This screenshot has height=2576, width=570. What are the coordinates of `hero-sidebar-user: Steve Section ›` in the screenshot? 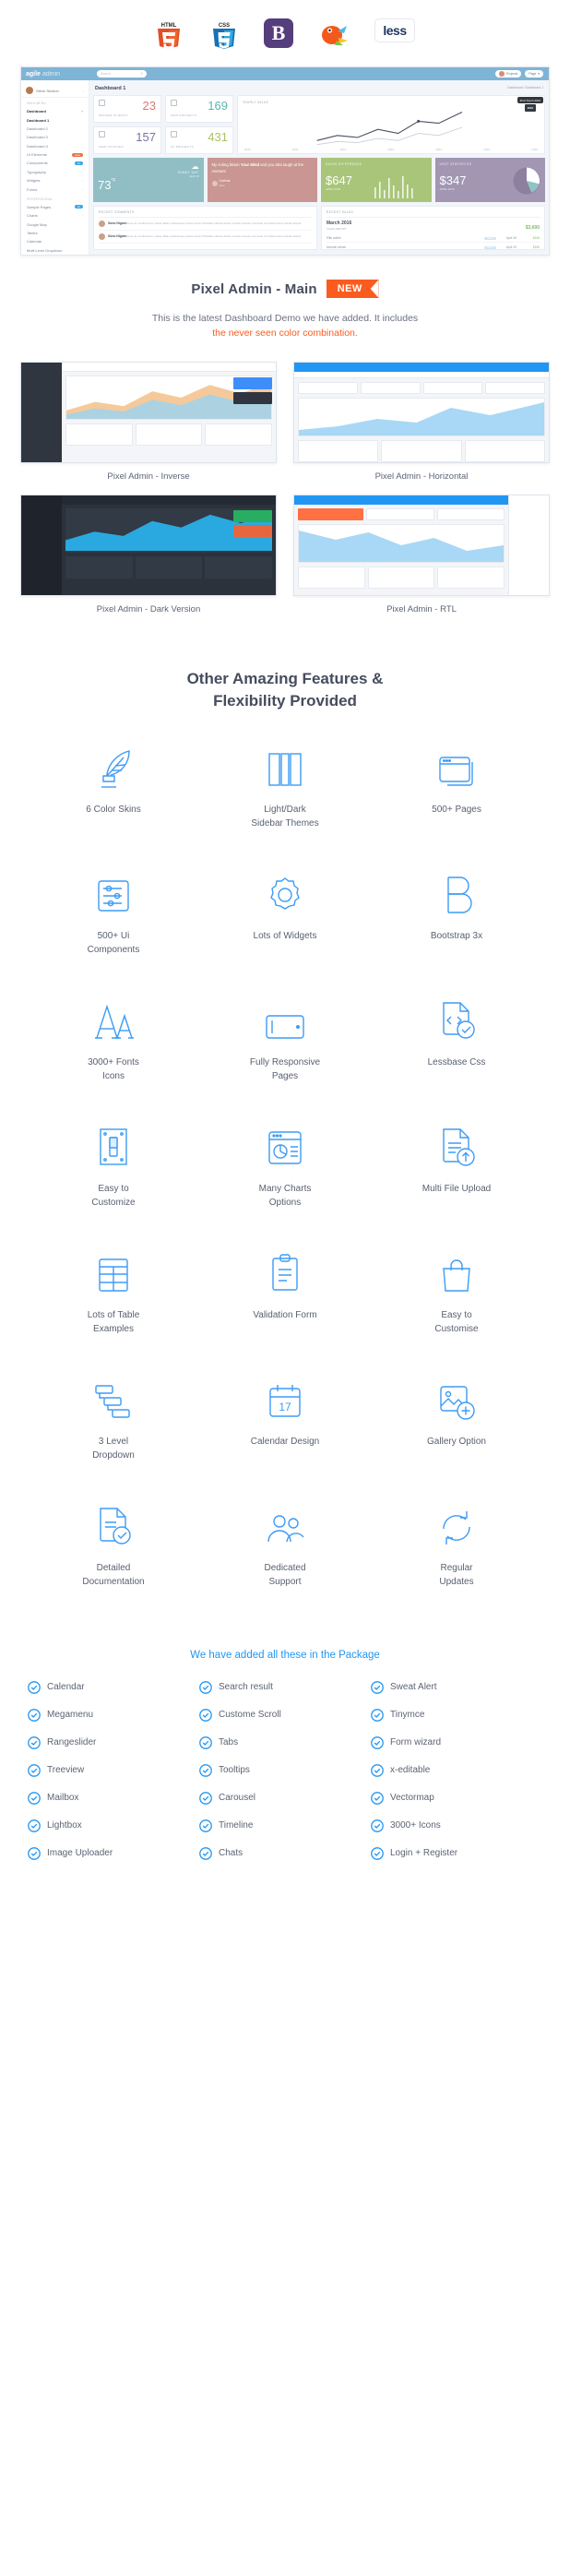 It's located at (55, 91).